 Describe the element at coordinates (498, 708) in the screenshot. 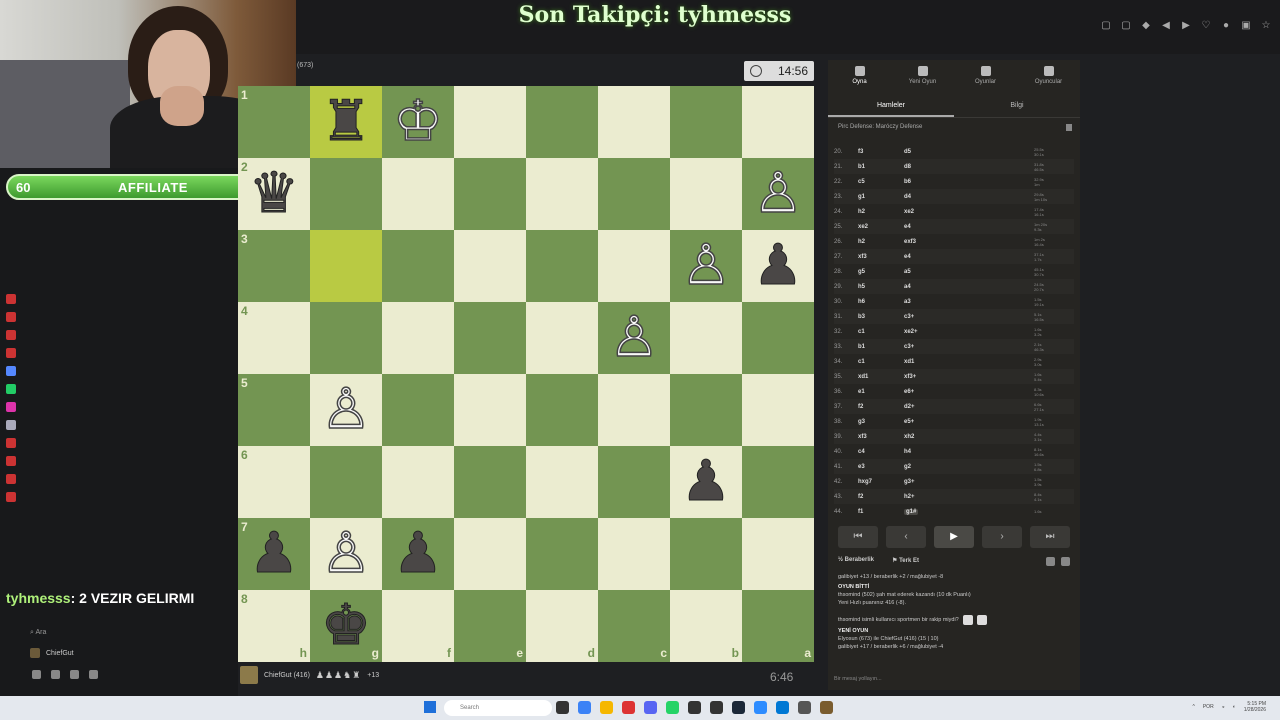

I see `taskbar-search: Search` at that location.